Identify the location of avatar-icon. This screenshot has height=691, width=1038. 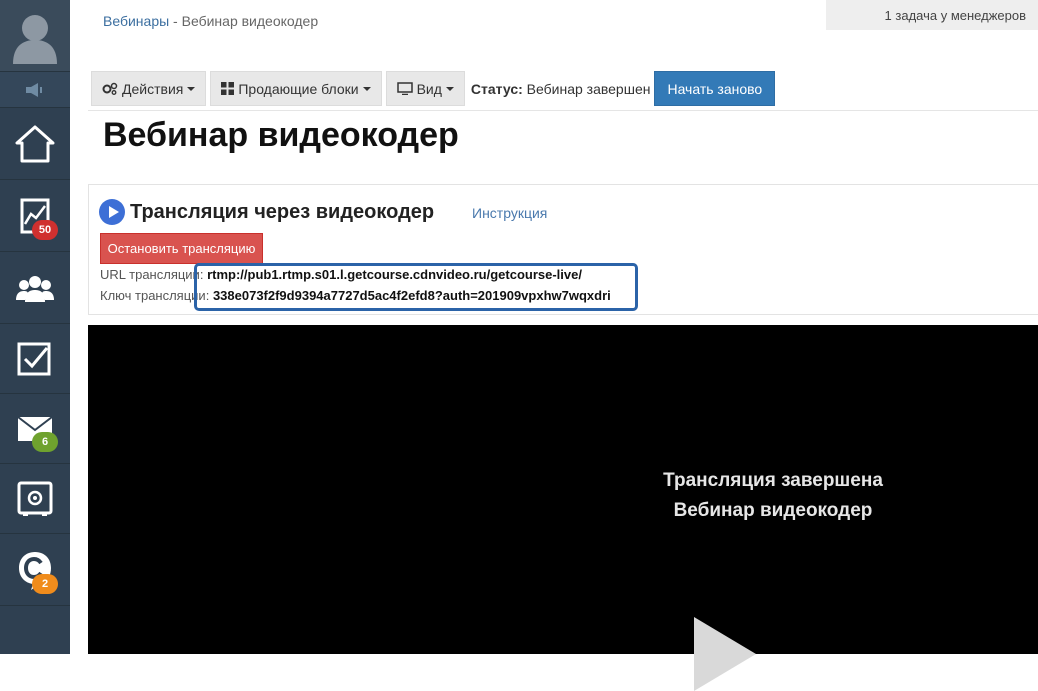
(35, 39).